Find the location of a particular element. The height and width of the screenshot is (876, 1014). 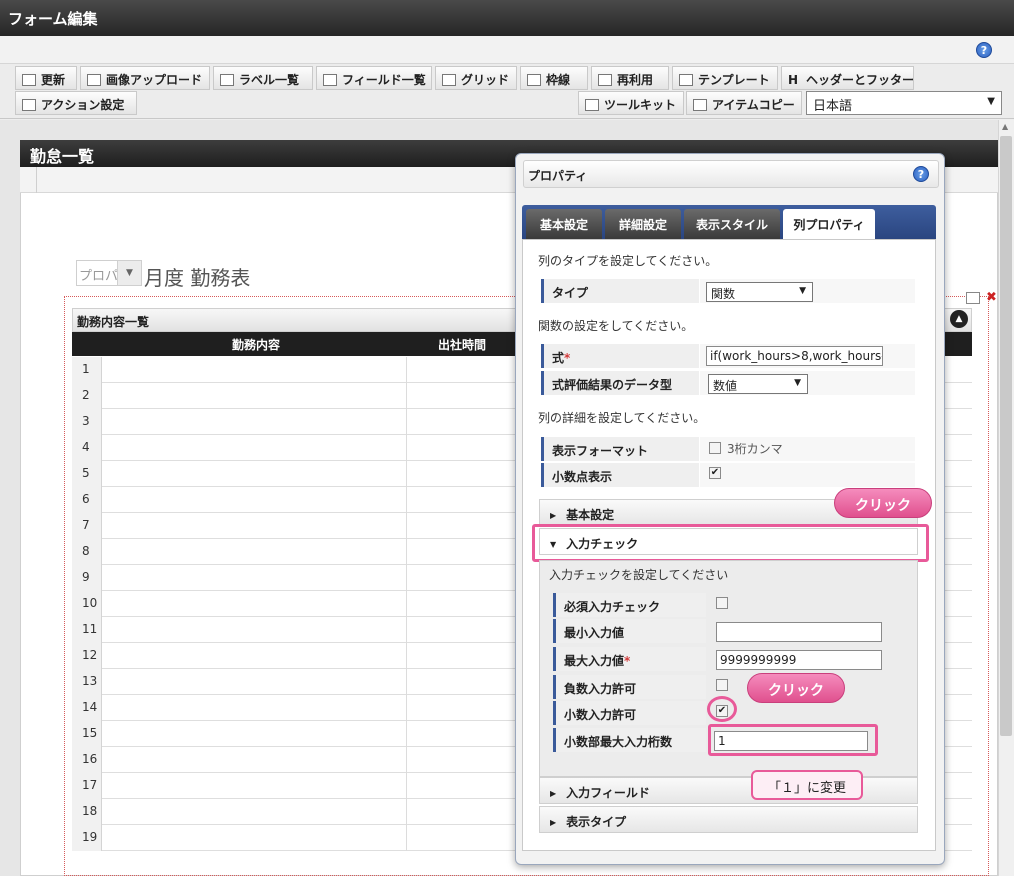

row-number: 3 is located at coordinates (87, 422).